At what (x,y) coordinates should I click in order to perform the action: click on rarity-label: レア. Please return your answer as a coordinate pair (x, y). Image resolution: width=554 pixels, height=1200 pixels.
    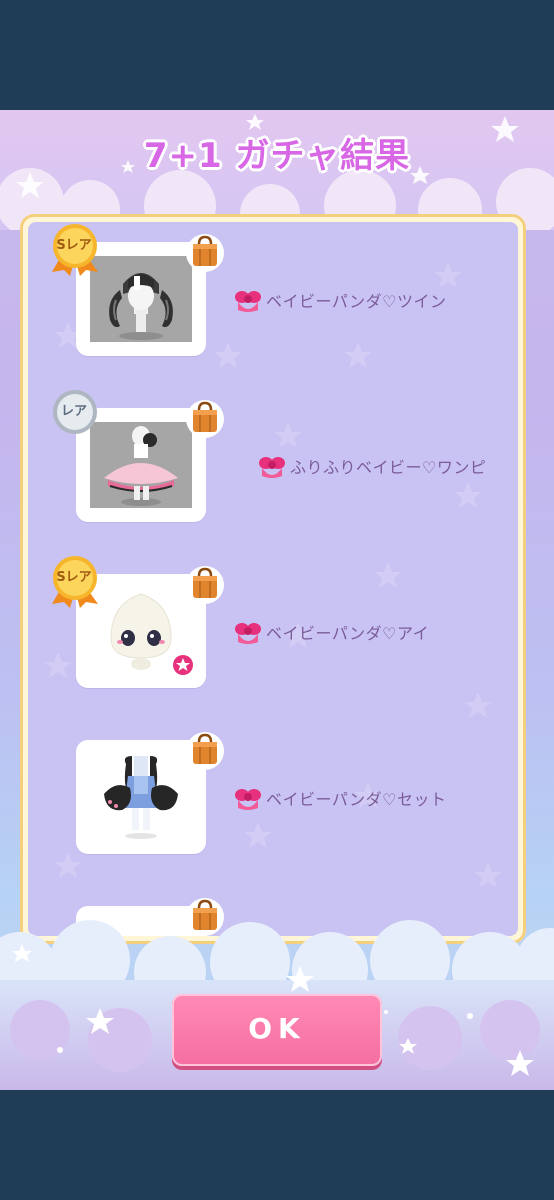
    Looking at the image, I should click on (73, 411).